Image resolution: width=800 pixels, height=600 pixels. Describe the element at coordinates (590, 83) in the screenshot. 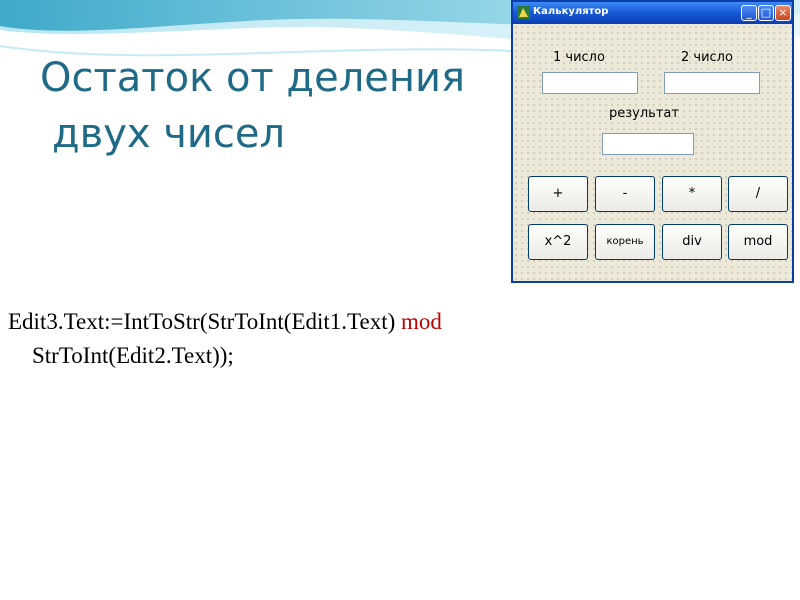

I see `edit1-input` at that location.